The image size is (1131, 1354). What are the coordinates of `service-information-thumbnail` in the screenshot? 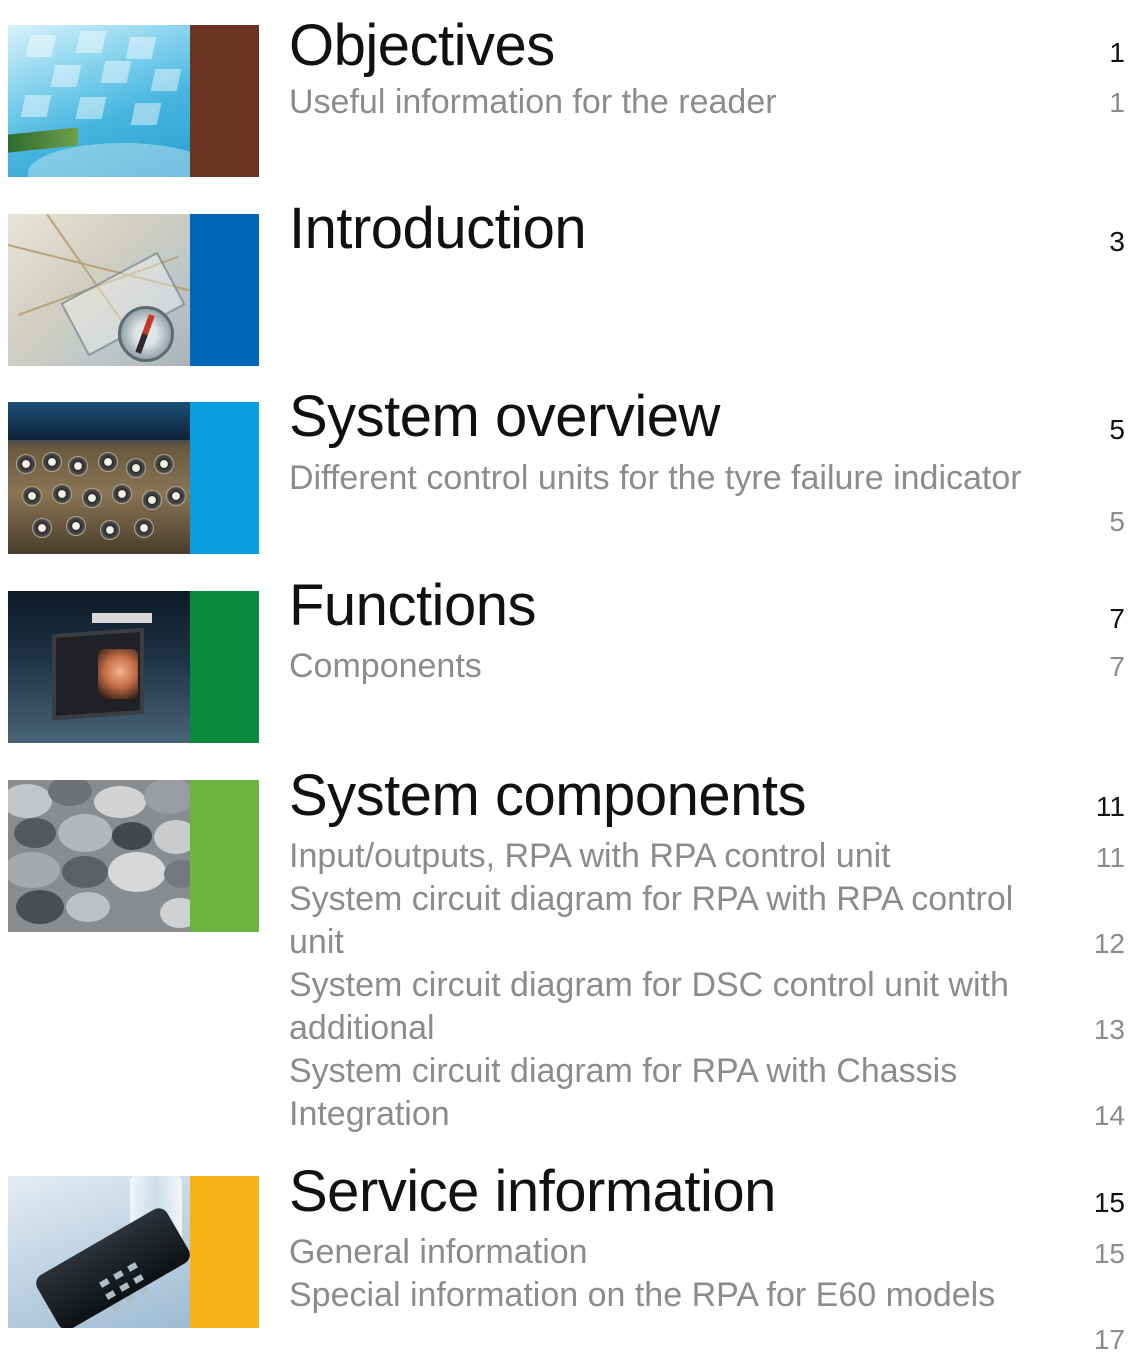 It's located at (99, 1252).